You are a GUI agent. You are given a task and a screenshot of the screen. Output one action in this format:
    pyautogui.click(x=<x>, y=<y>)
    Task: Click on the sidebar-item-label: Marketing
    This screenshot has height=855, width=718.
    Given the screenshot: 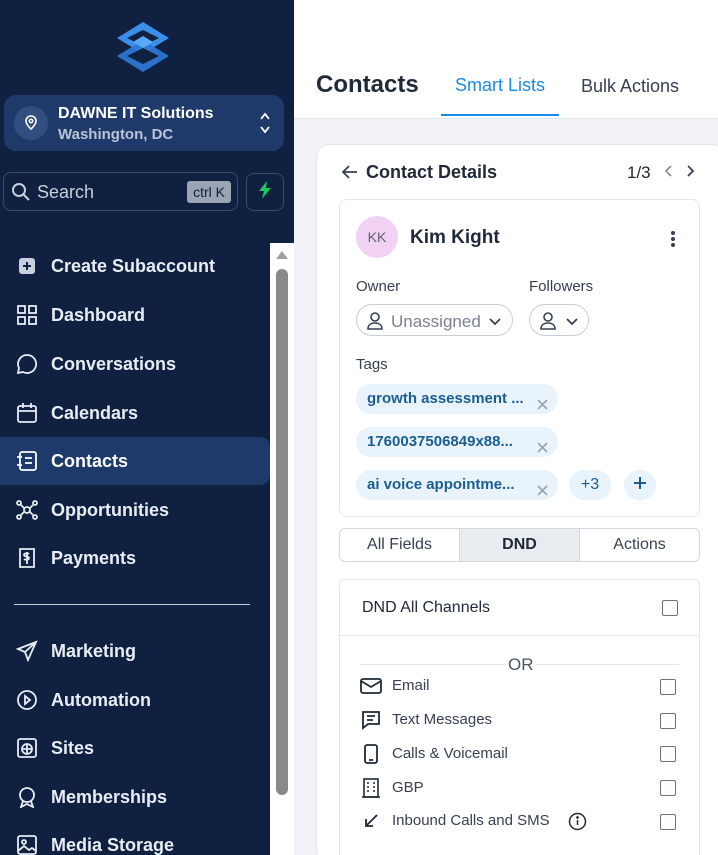 What is the action you would take?
    pyautogui.click(x=94, y=650)
    